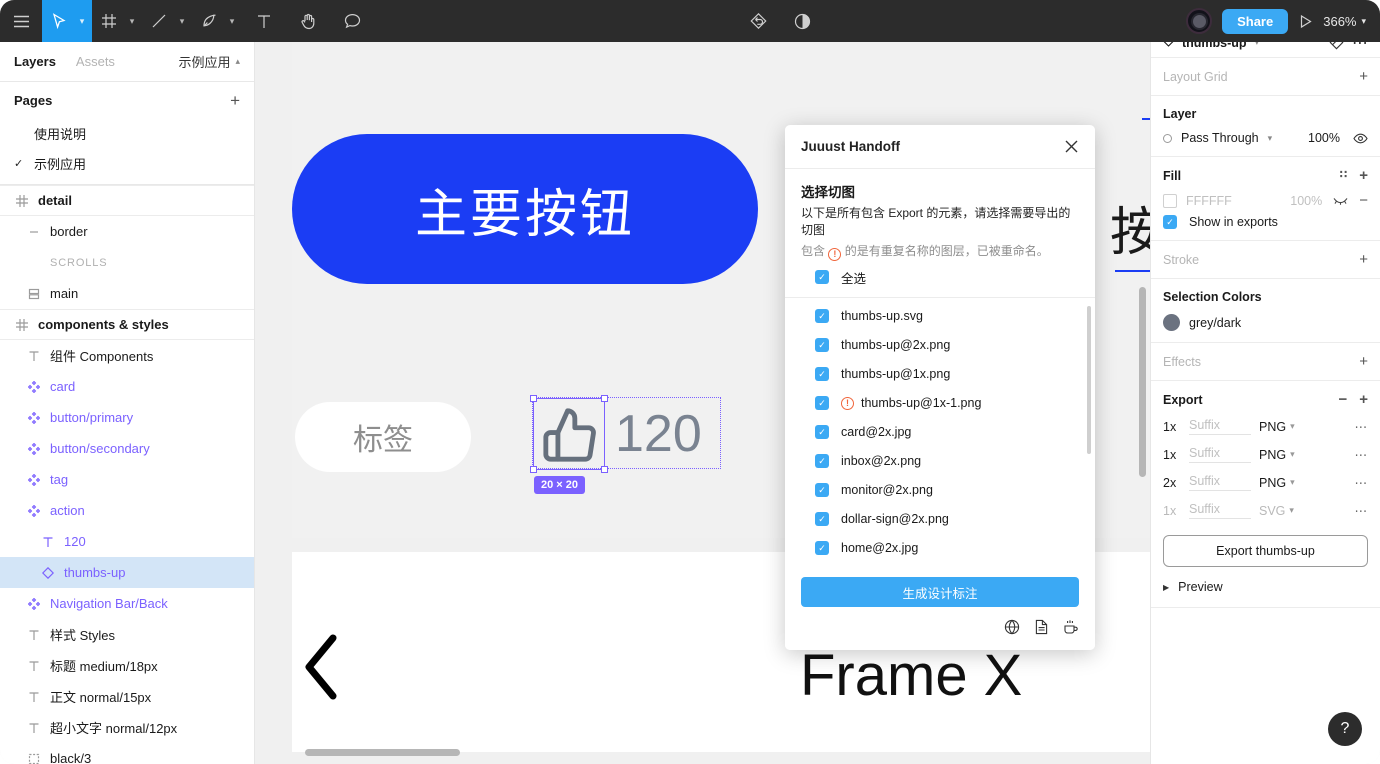 Image resolution: width=1380 pixels, height=764 pixels. Describe the element at coordinates (1363, 76) in the screenshot. I see `add-layout-grid-icon: +` at that location.